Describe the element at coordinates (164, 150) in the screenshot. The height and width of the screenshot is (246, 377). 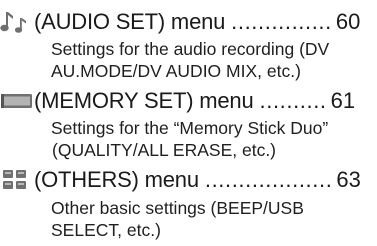
I see `description-line: (QUALITY/ALL ERASE, etc.)` at that location.